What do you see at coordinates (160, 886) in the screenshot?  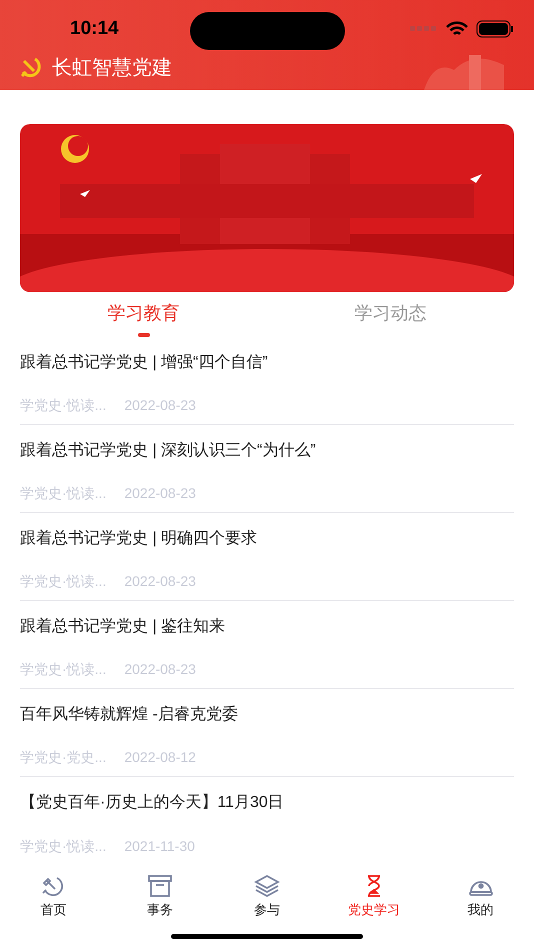 I see `box-icon` at bounding box center [160, 886].